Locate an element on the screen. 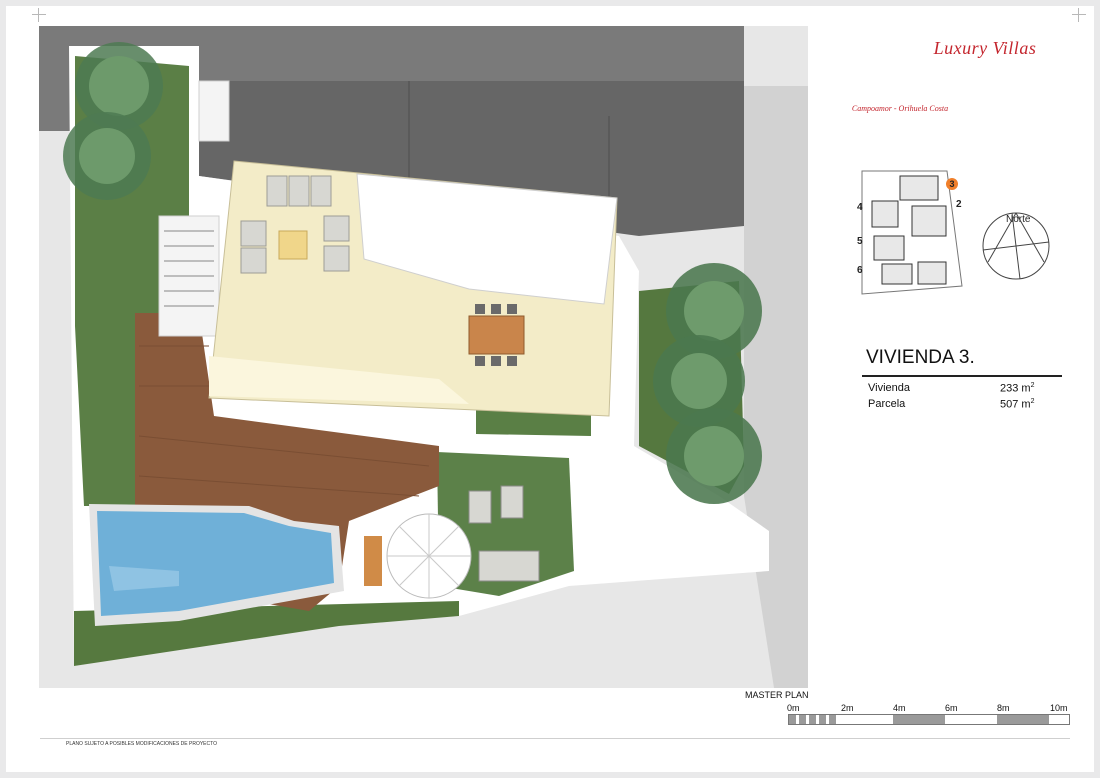 The width and height of the screenshot is (1100, 778). side-strip is located at coordinates (776, 387).